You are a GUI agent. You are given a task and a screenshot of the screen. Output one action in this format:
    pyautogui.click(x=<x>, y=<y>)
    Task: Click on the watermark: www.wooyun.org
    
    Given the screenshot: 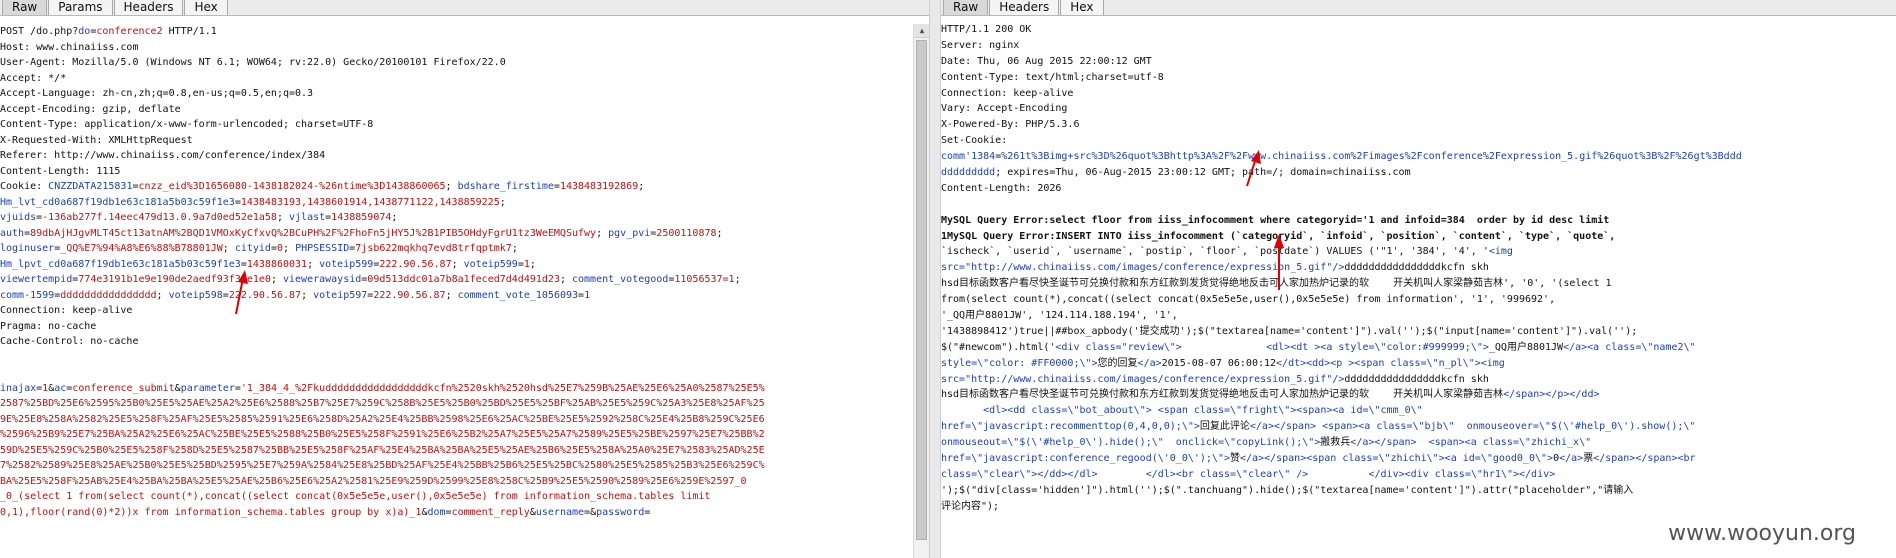 What is the action you would take?
    pyautogui.click(x=1762, y=533)
    